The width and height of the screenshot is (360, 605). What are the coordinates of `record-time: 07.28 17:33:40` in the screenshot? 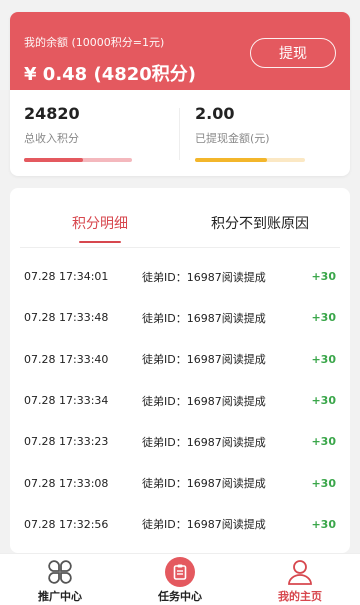 It's located at (66, 359).